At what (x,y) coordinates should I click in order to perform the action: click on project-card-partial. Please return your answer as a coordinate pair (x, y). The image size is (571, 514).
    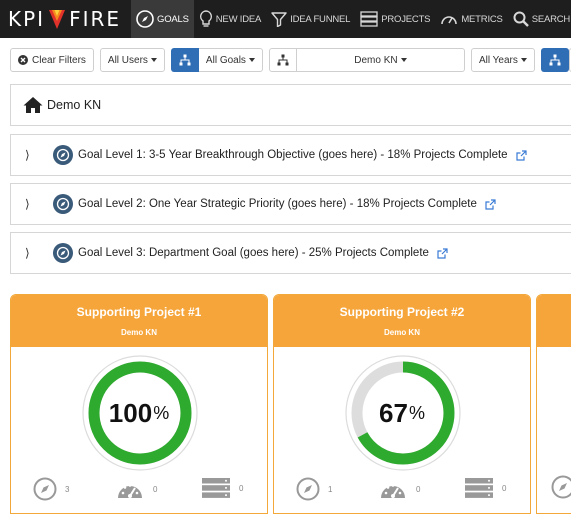
    Looking at the image, I should click on (553, 404).